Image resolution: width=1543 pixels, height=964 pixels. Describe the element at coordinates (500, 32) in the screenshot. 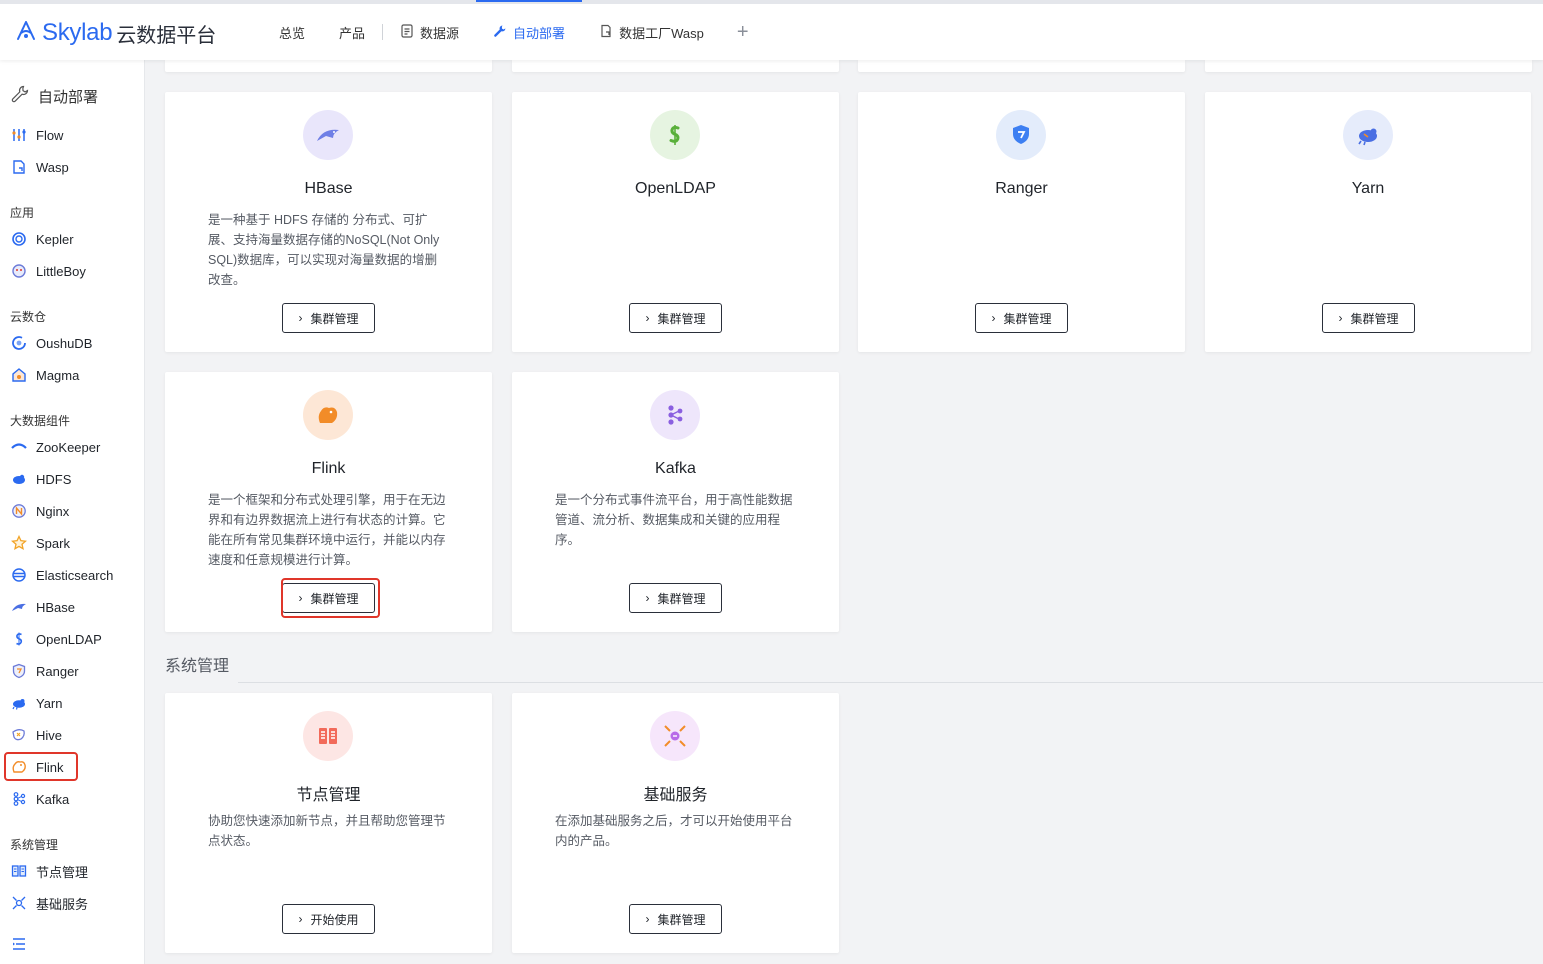

I see `wrench-icon` at that location.